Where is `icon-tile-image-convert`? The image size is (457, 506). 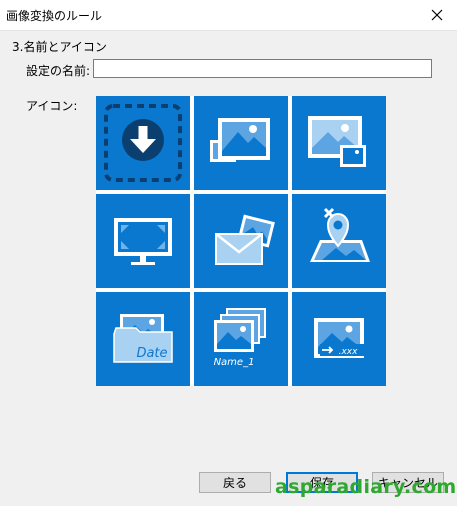
icon-tile-image-convert is located at coordinates (241, 143).